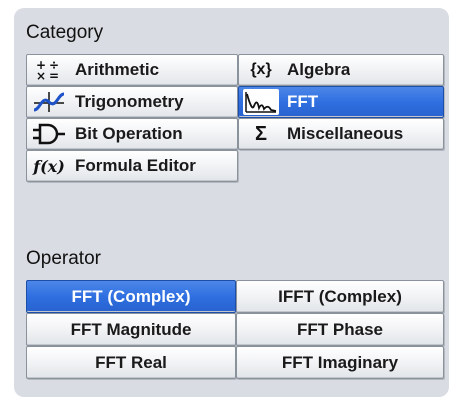 The height and width of the screenshot is (399, 453). I want to click on operator-ifft-complex-button: IFFT (Complex), so click(340, 296).